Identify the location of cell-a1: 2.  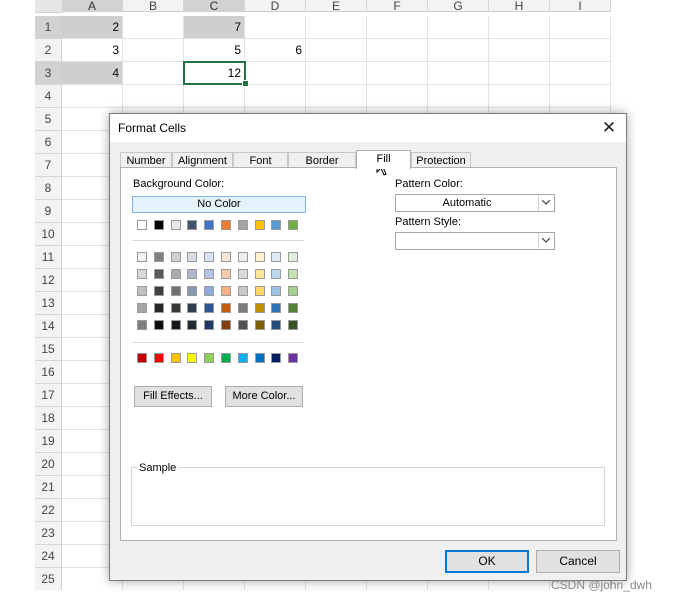
(92, 27).